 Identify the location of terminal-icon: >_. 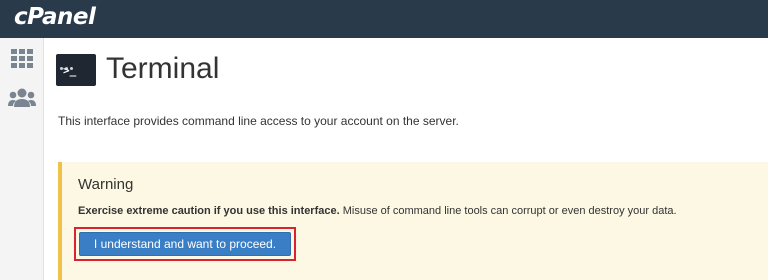
(76, 70).